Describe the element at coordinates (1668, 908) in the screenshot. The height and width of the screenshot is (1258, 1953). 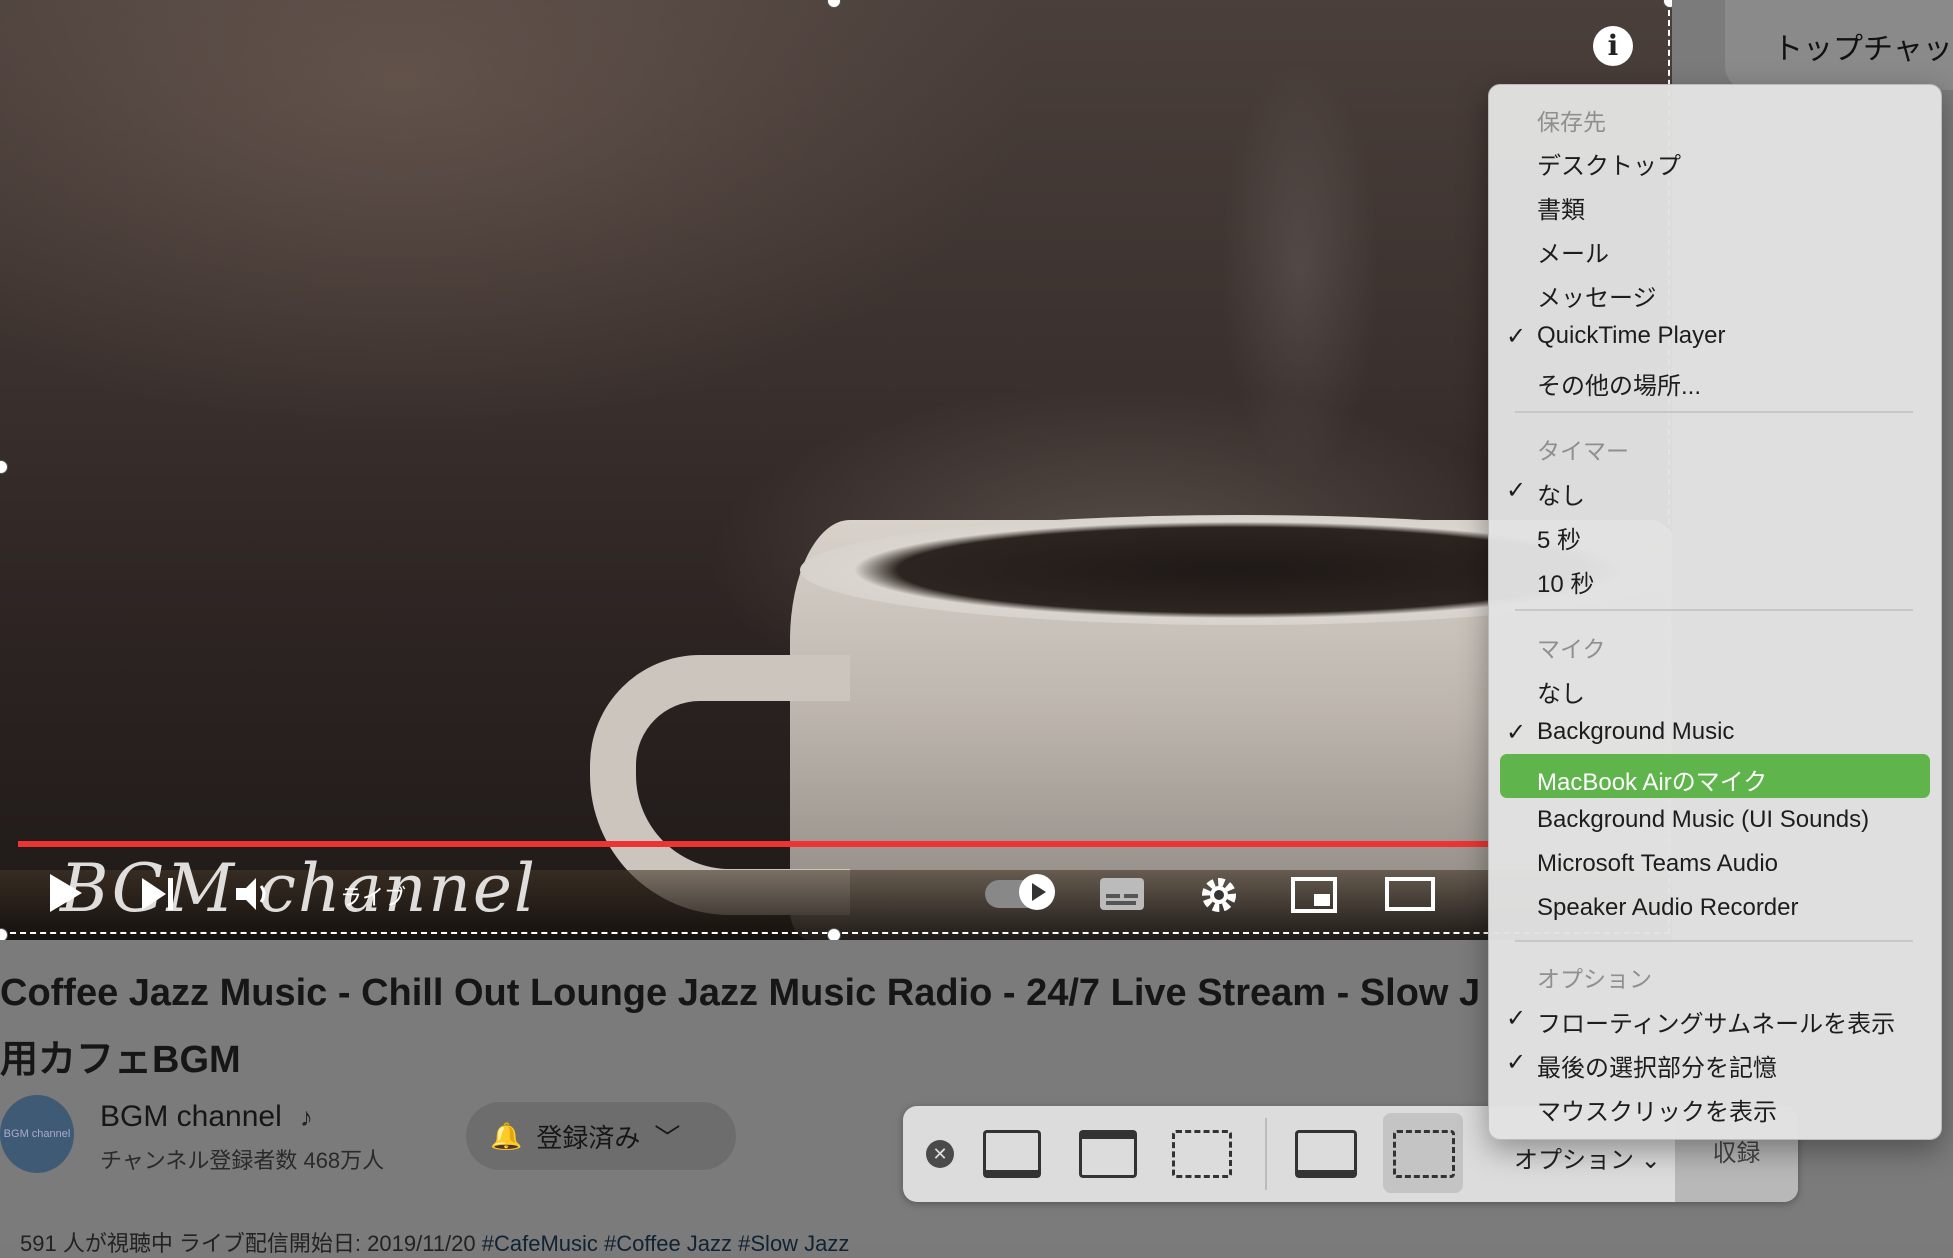
I see `menu-item-speaker-audio-recorder: Speaker Audio Recorder` at that location.